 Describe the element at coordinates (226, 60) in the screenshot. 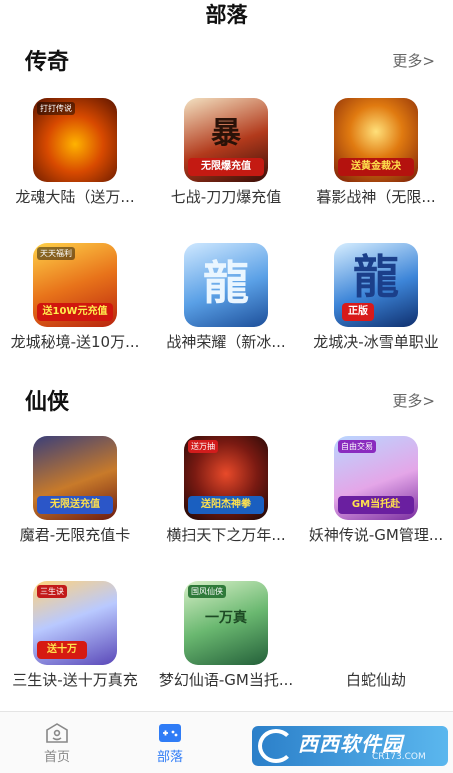

I see `section-header-legend: 传奇 更多>` at that location.